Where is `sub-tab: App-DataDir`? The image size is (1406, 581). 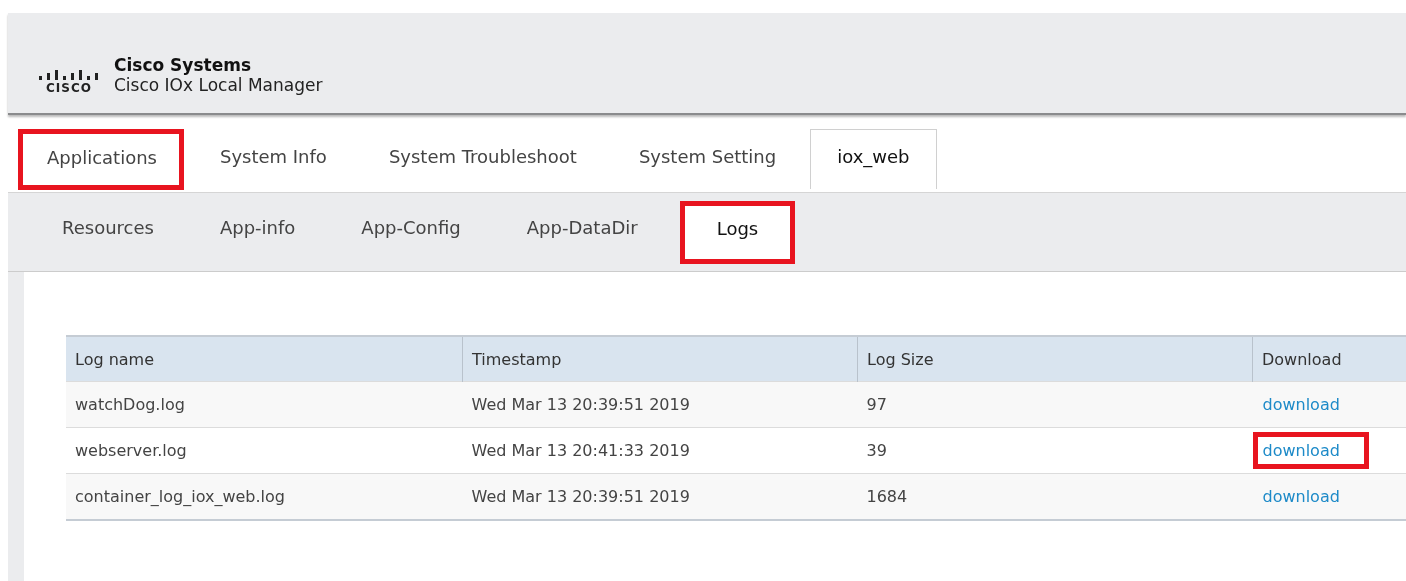
sub-tab: App-DataDir is located at coordinates (587, 231).